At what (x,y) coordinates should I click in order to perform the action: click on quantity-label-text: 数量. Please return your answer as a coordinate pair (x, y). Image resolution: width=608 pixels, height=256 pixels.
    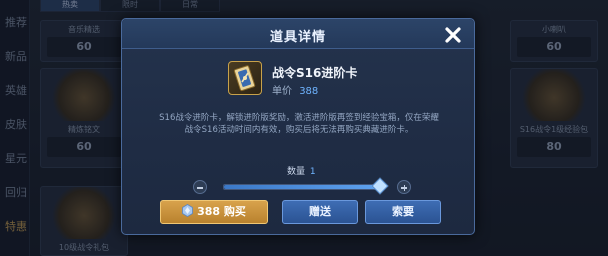
    Looking at the image, I should click on (296, 172).